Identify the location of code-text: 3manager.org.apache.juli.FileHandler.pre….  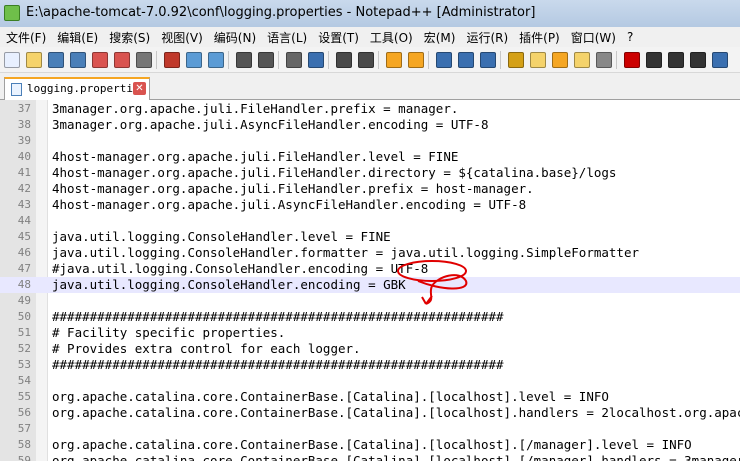
(255, 108).